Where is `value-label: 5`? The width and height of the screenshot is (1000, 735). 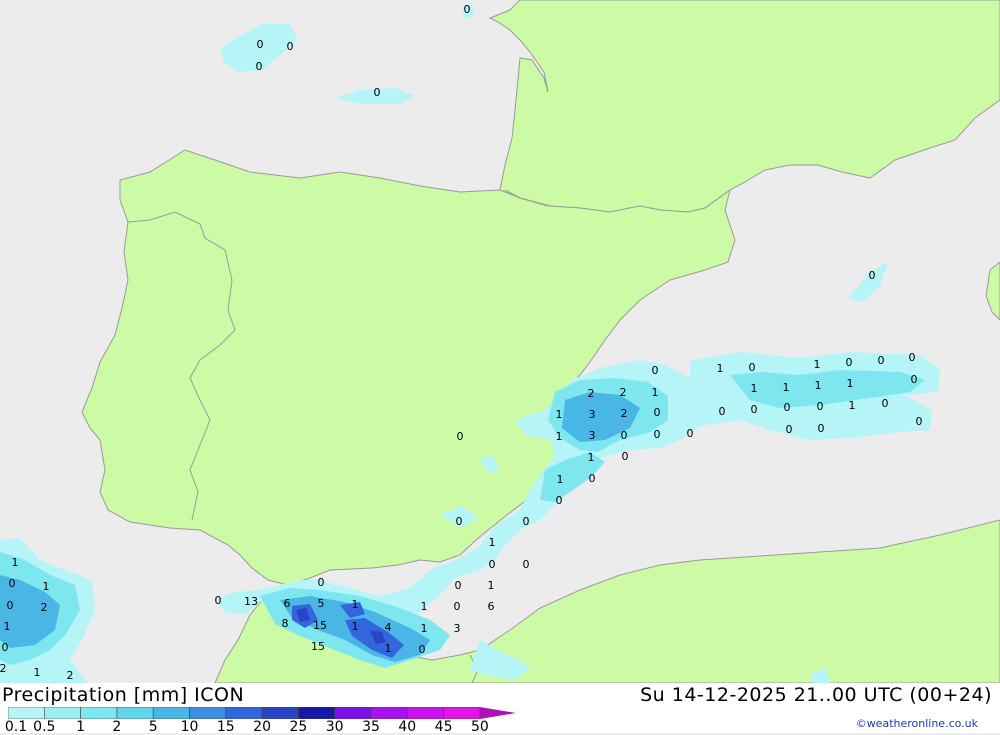 value-label: 5 is located at coordinates (321, 603).